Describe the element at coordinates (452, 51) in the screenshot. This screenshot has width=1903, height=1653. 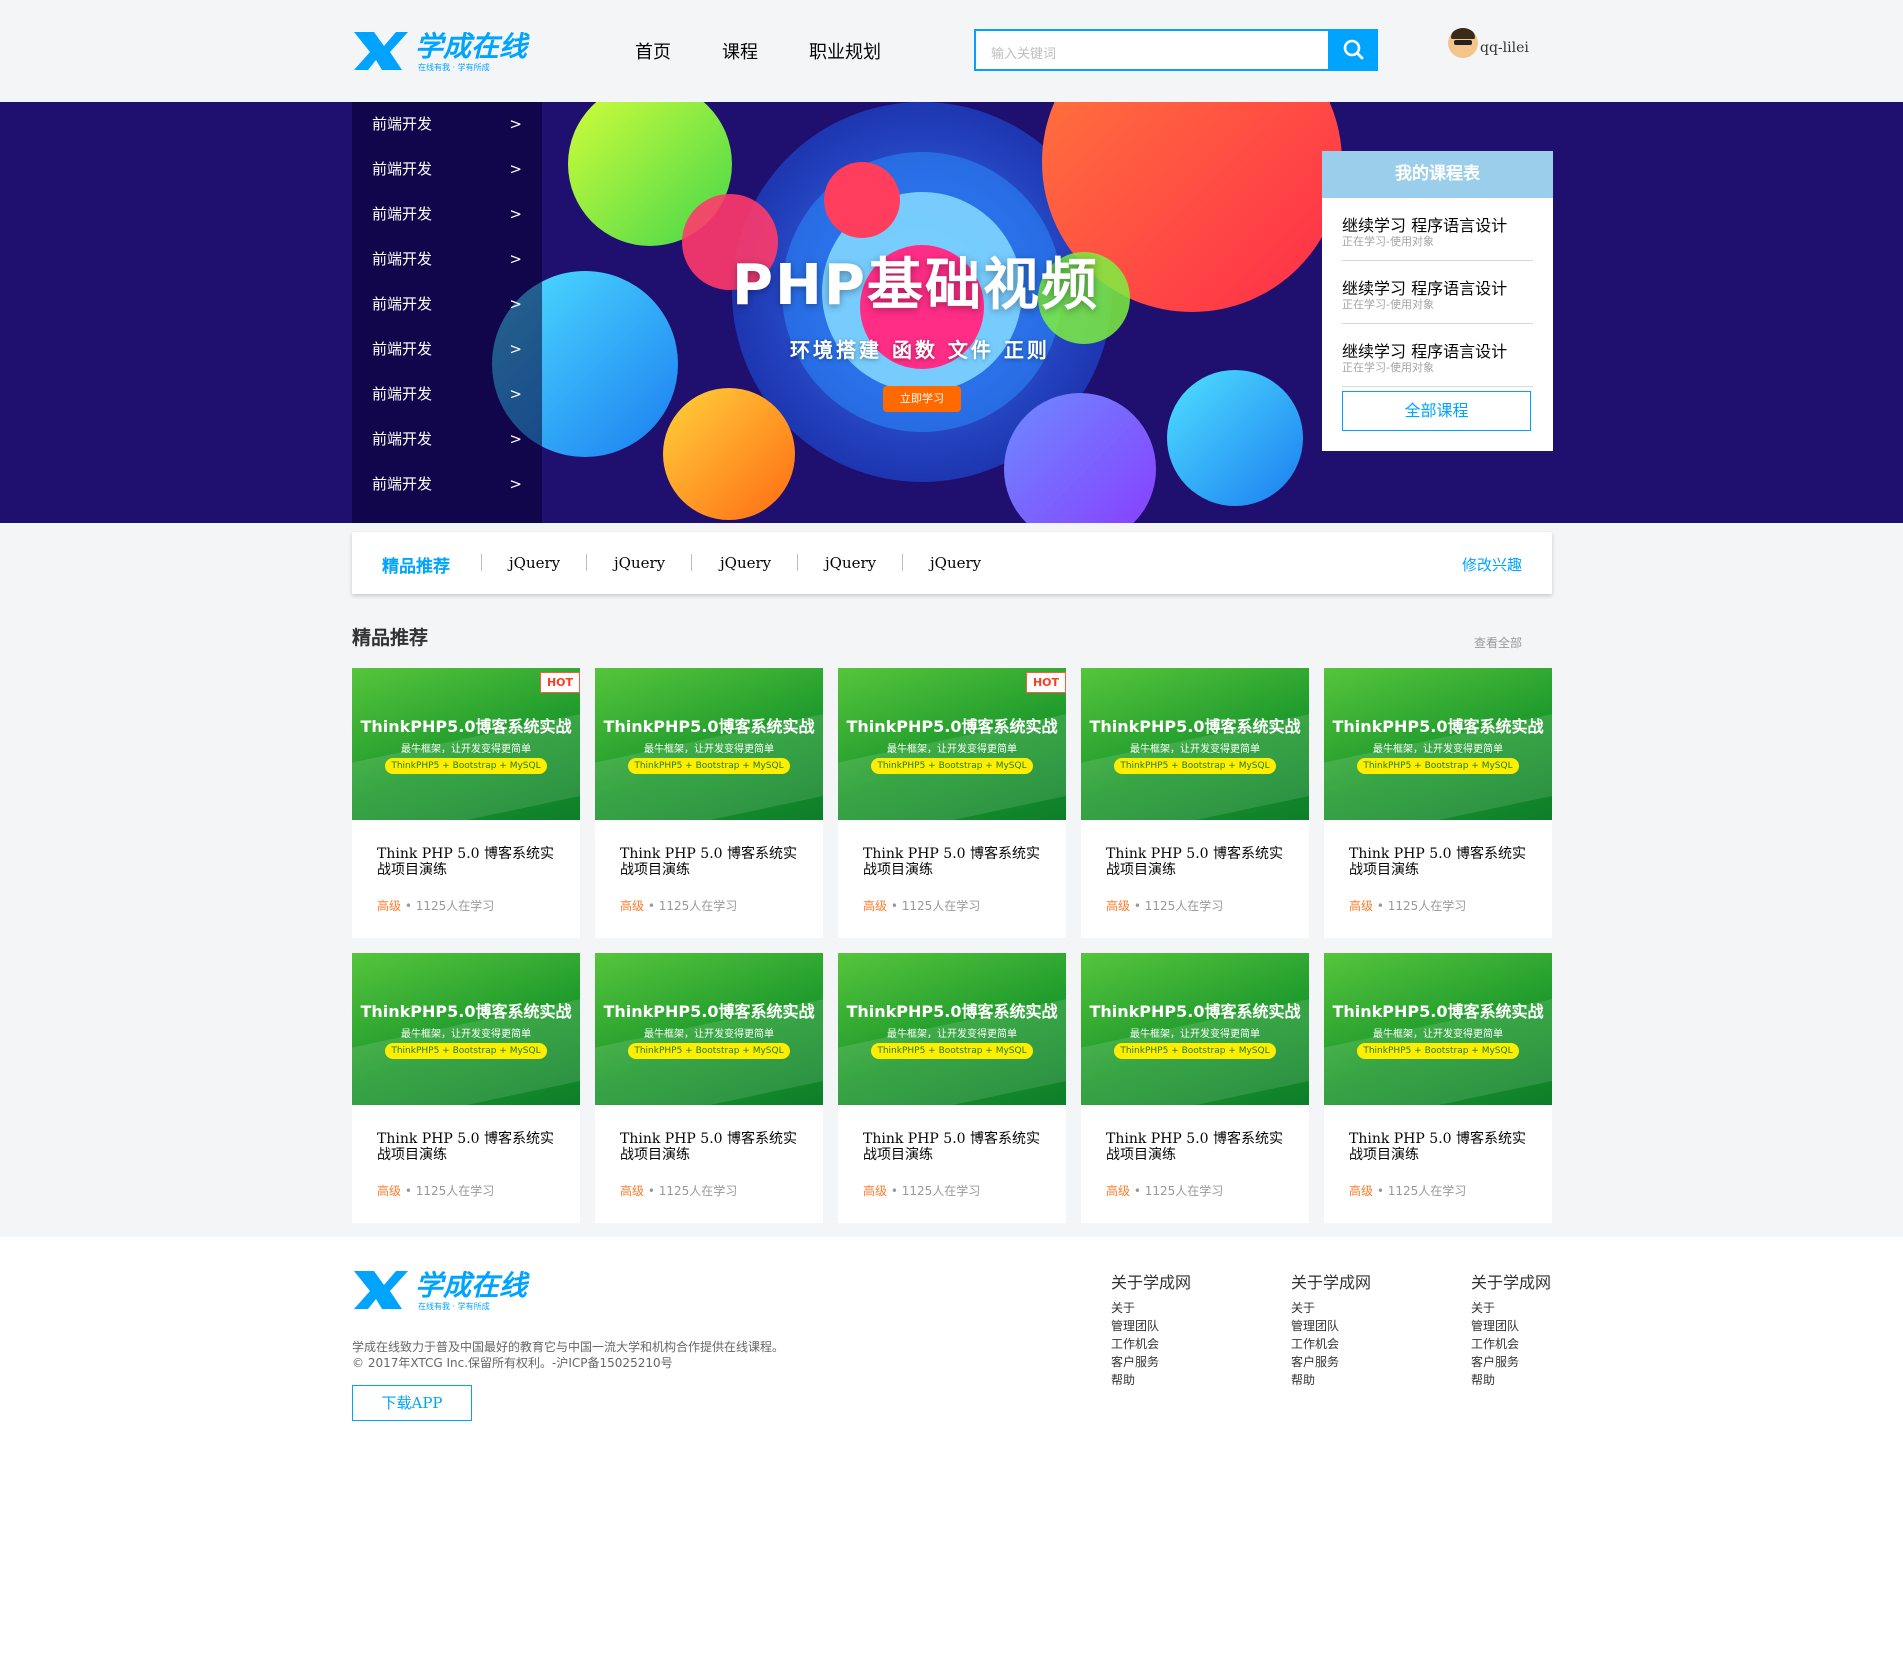
I see `logo: 学成在线 在线有我 · 学有所成` at that location.